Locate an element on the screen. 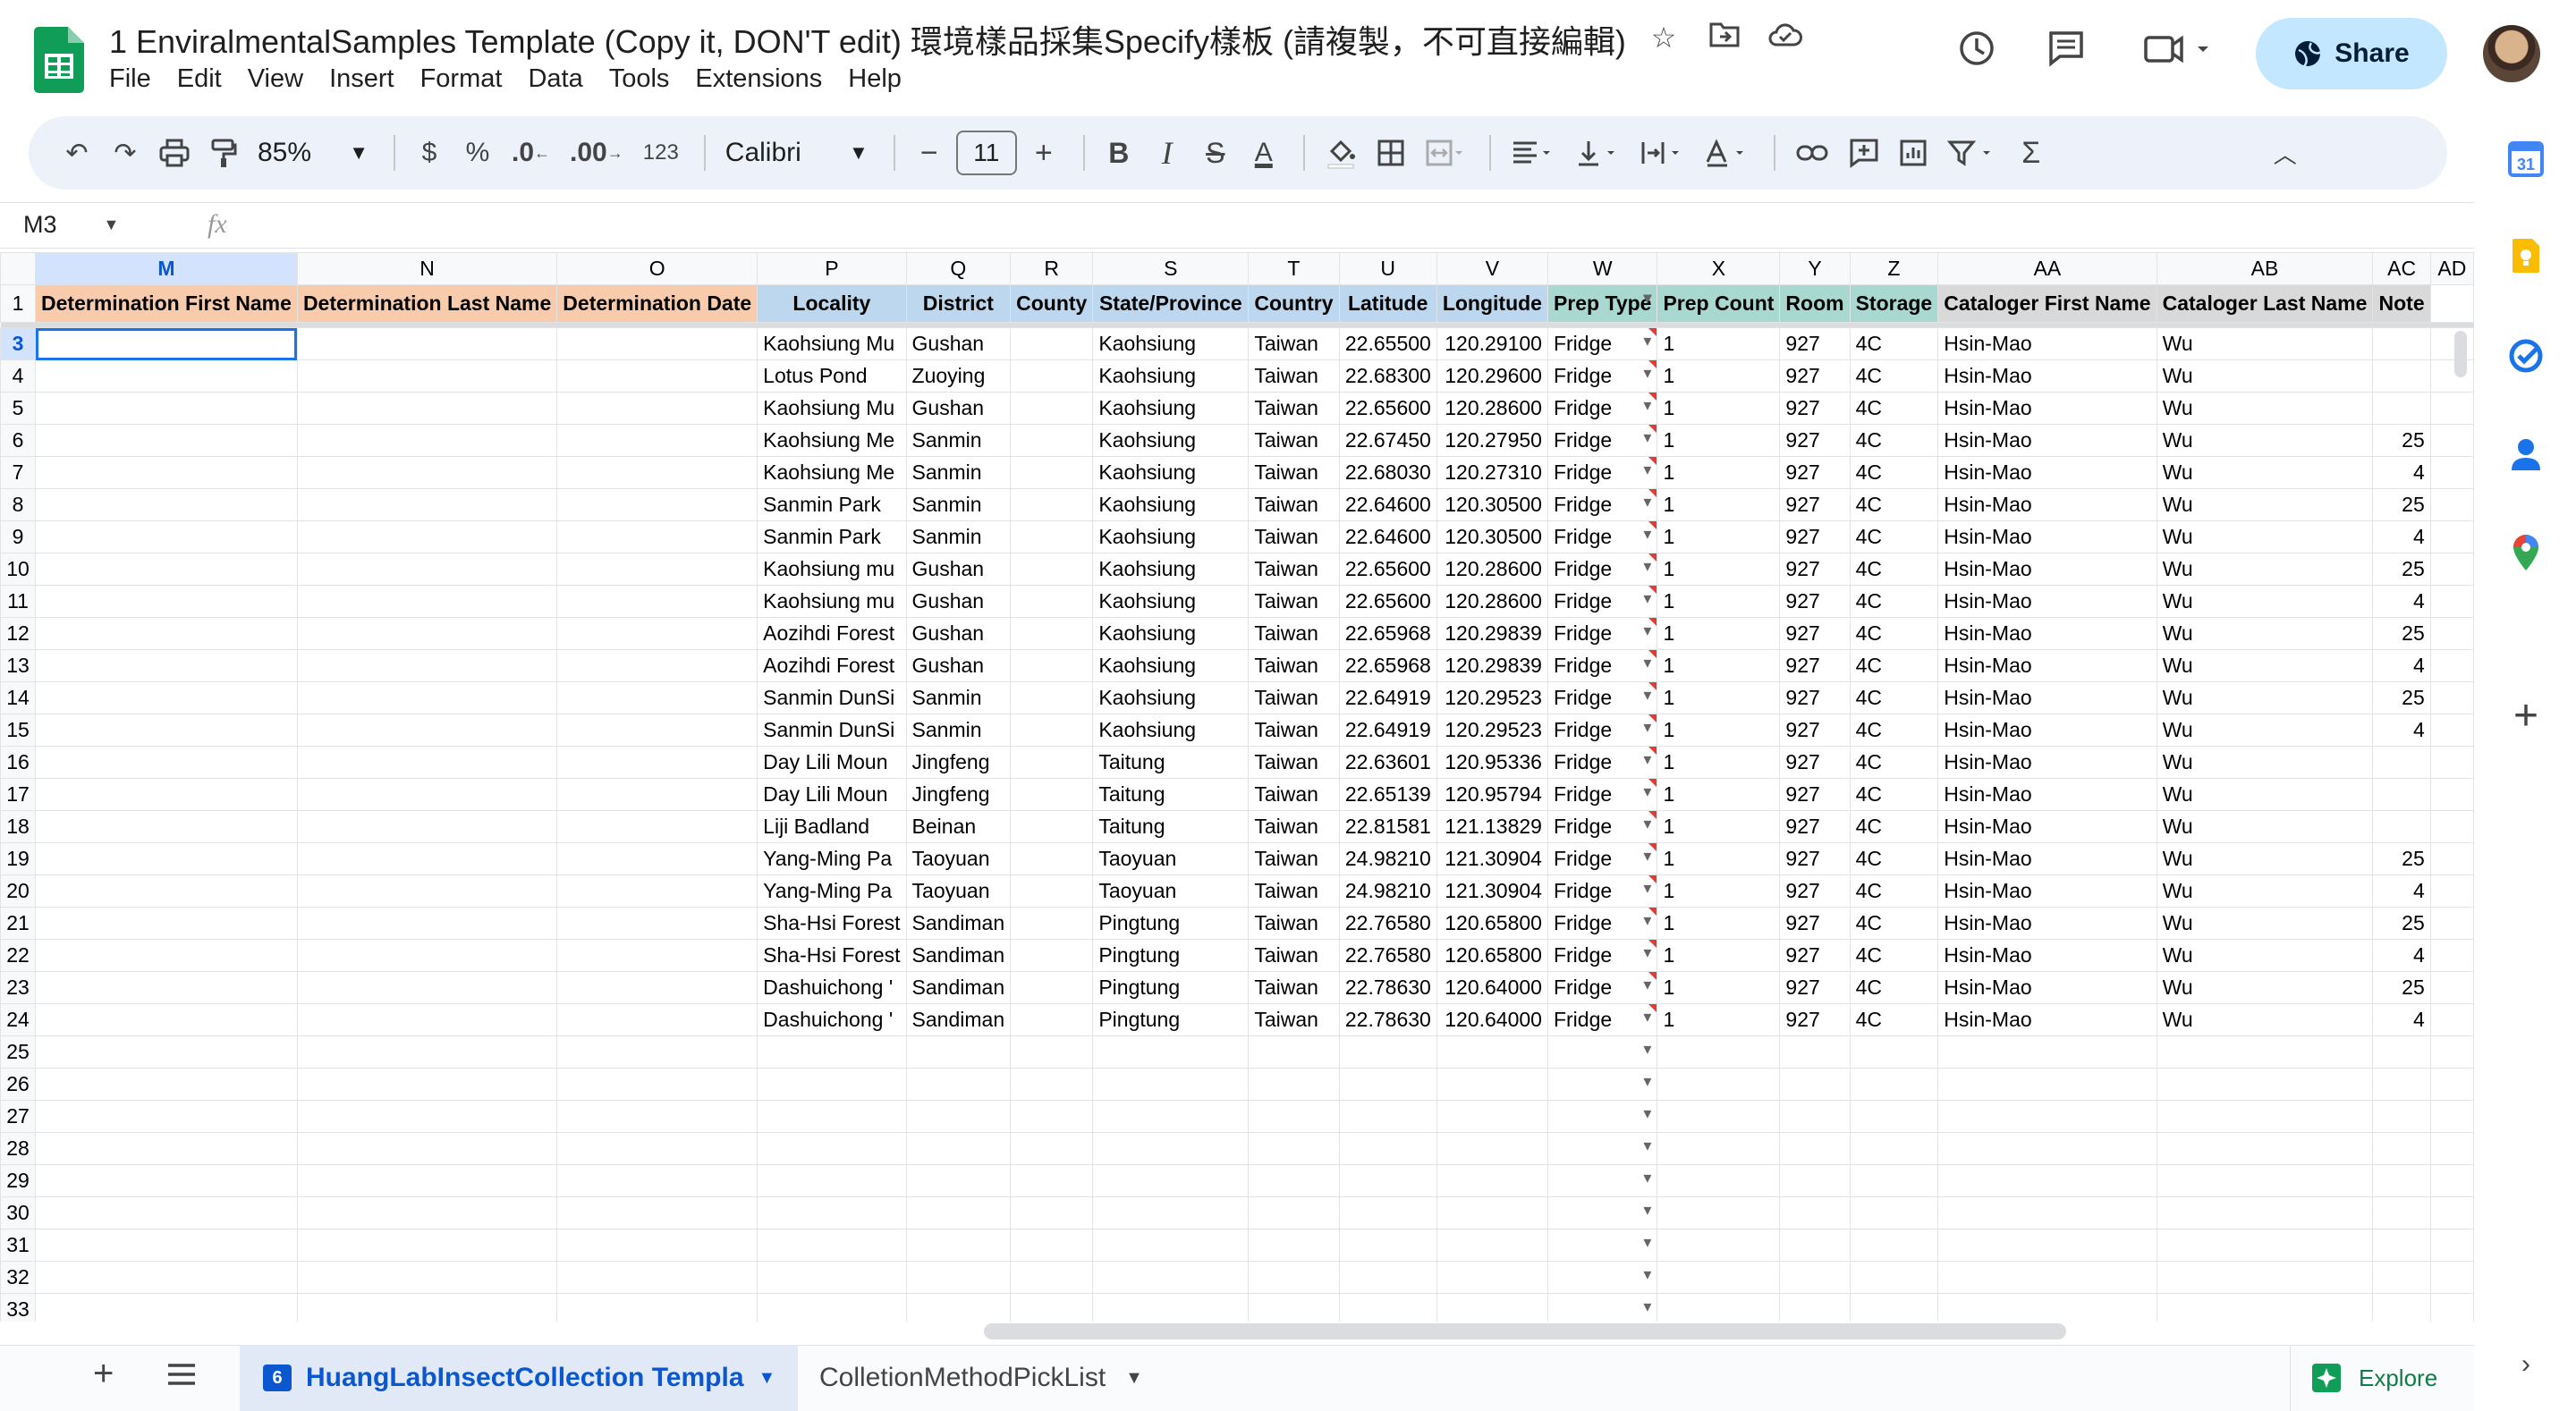  table-cell: 120.64000 is located at coordinates (1492, 988).